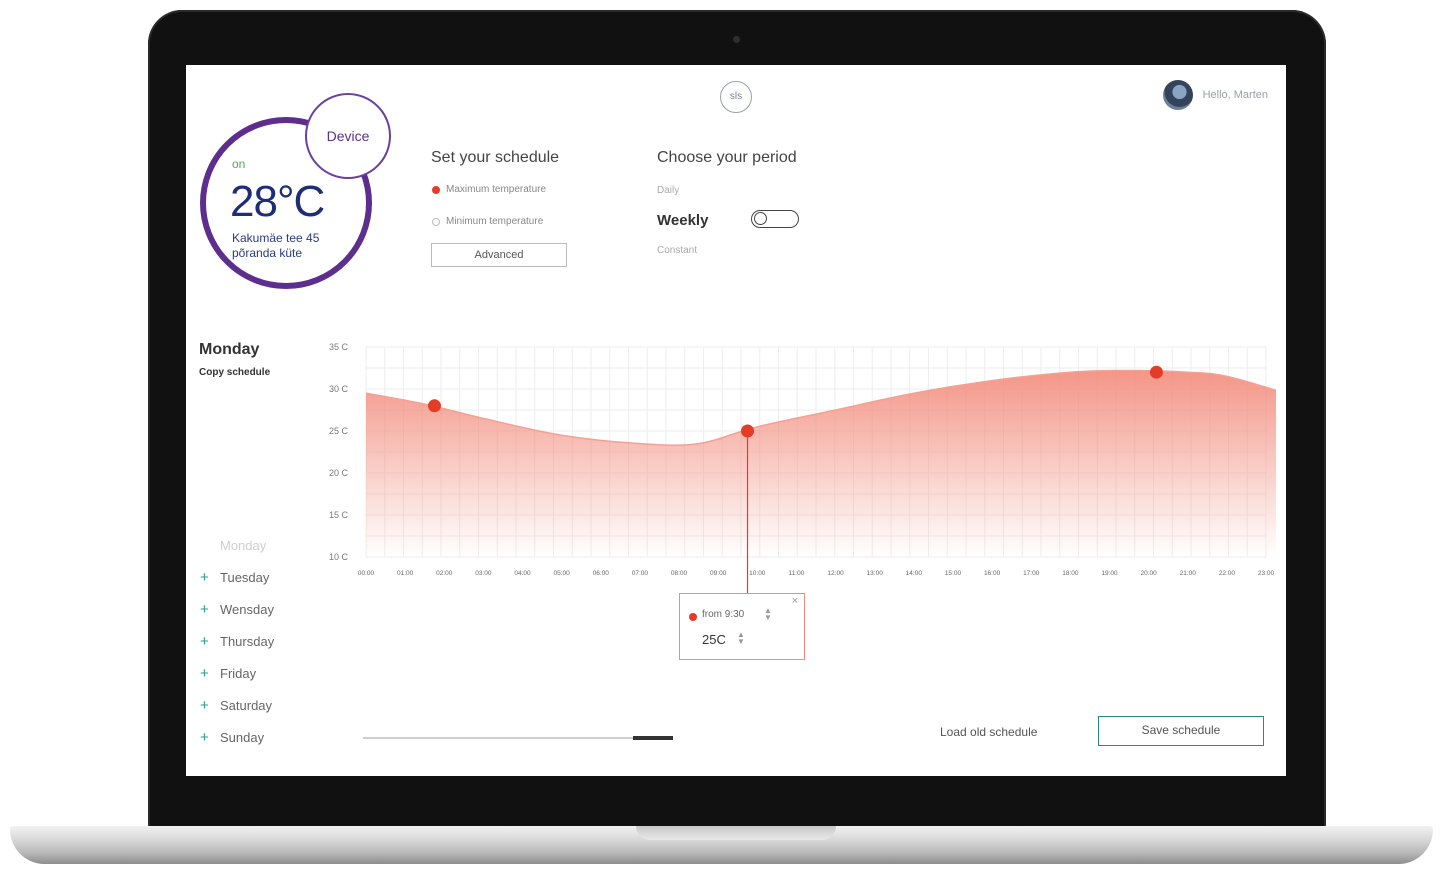 The width and height of the screenshot is (1443, 873). What do you see at coordinates (601, 573) in the screenshot?
I see `x-tick-label: 06:00` at bounding box center [601, 573].